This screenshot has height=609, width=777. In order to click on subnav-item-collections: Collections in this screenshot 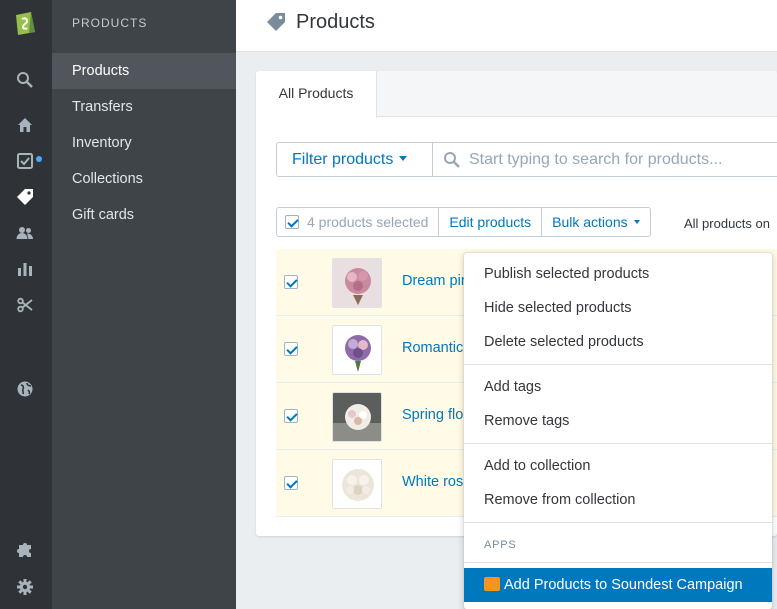, I will do `click(144, 179)`.